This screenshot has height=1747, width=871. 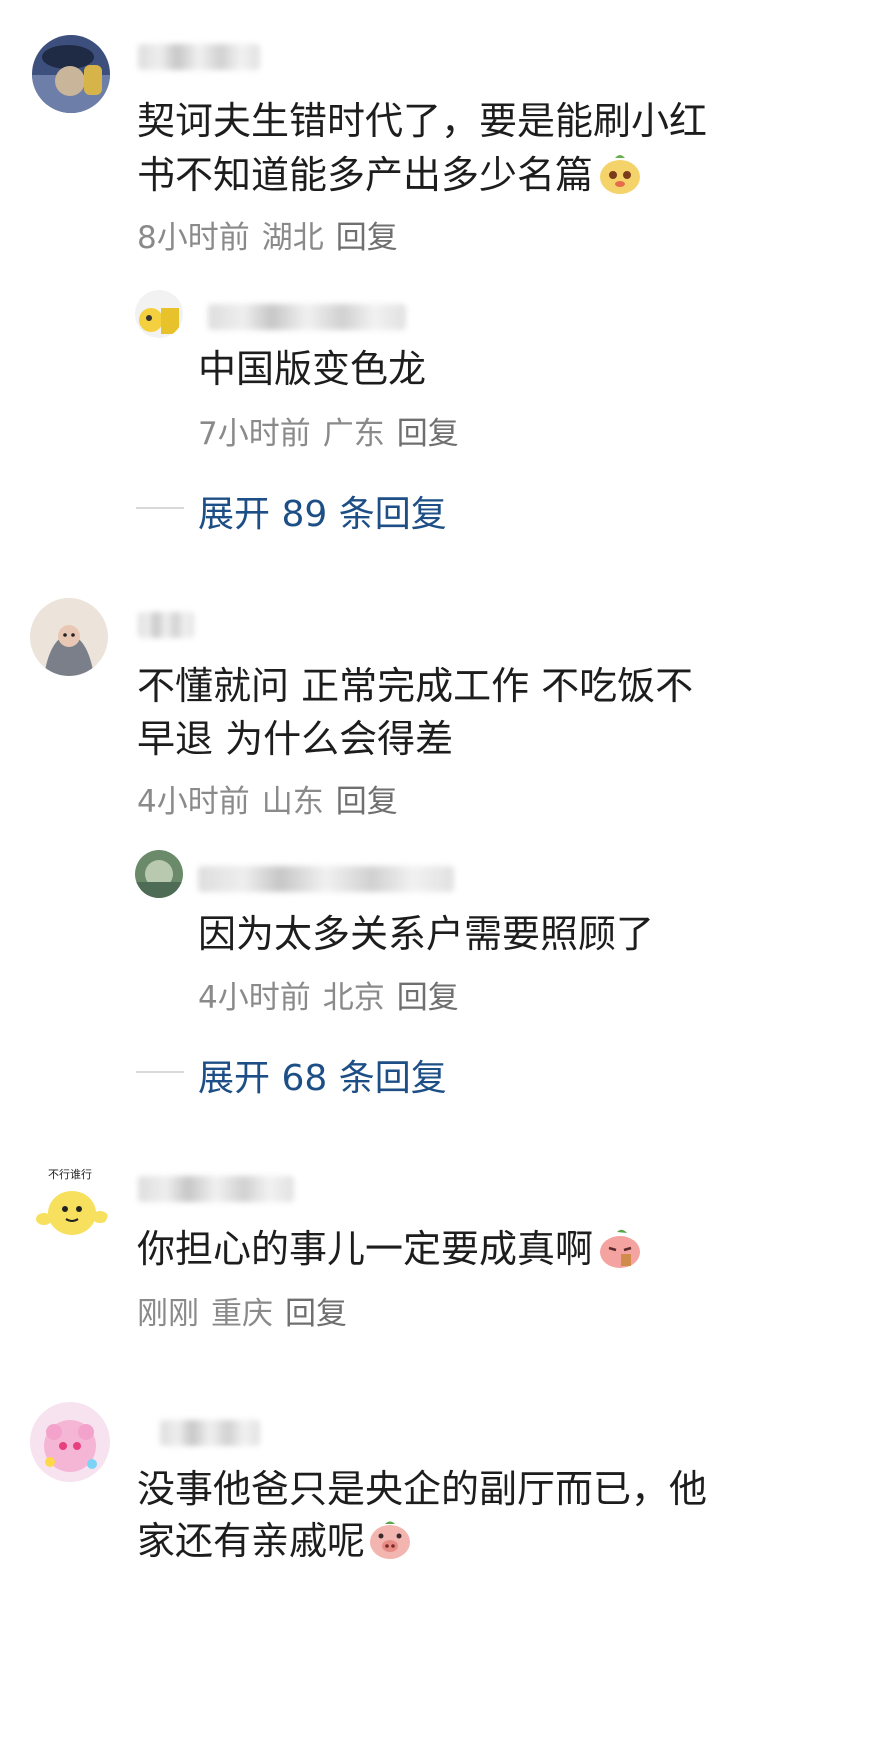 I want to click on comment-text: 没事他爸只是央企的副厅而已，他, so click(x=422, y=1489).